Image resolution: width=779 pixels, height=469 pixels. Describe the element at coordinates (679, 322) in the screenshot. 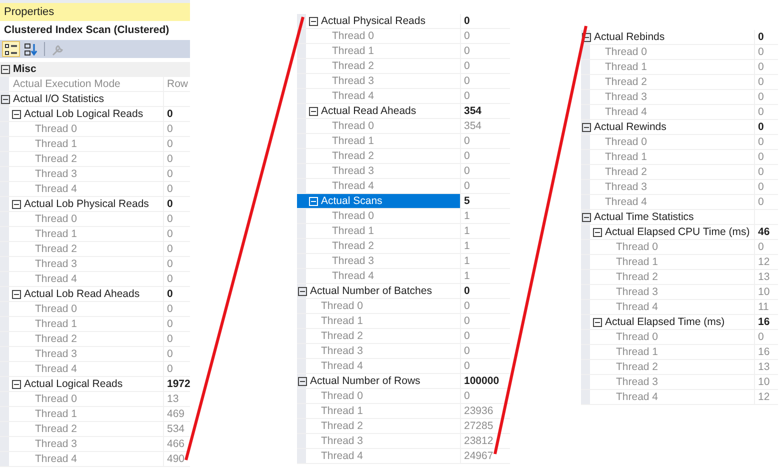

I see `property-row: Actual Elapsed Time (ms) 16` at that location.